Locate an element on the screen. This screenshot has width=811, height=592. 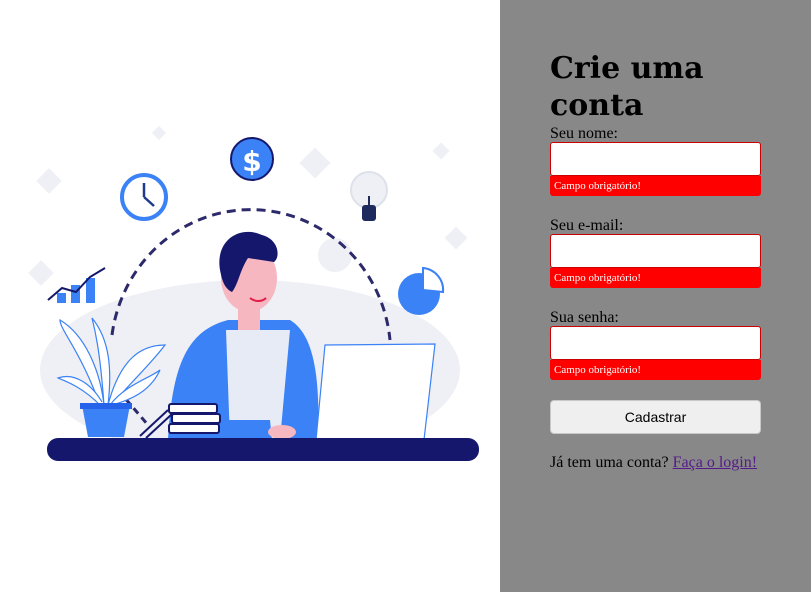
email-error-message: Campo obrigatório! is located at coordinates (655, 278).